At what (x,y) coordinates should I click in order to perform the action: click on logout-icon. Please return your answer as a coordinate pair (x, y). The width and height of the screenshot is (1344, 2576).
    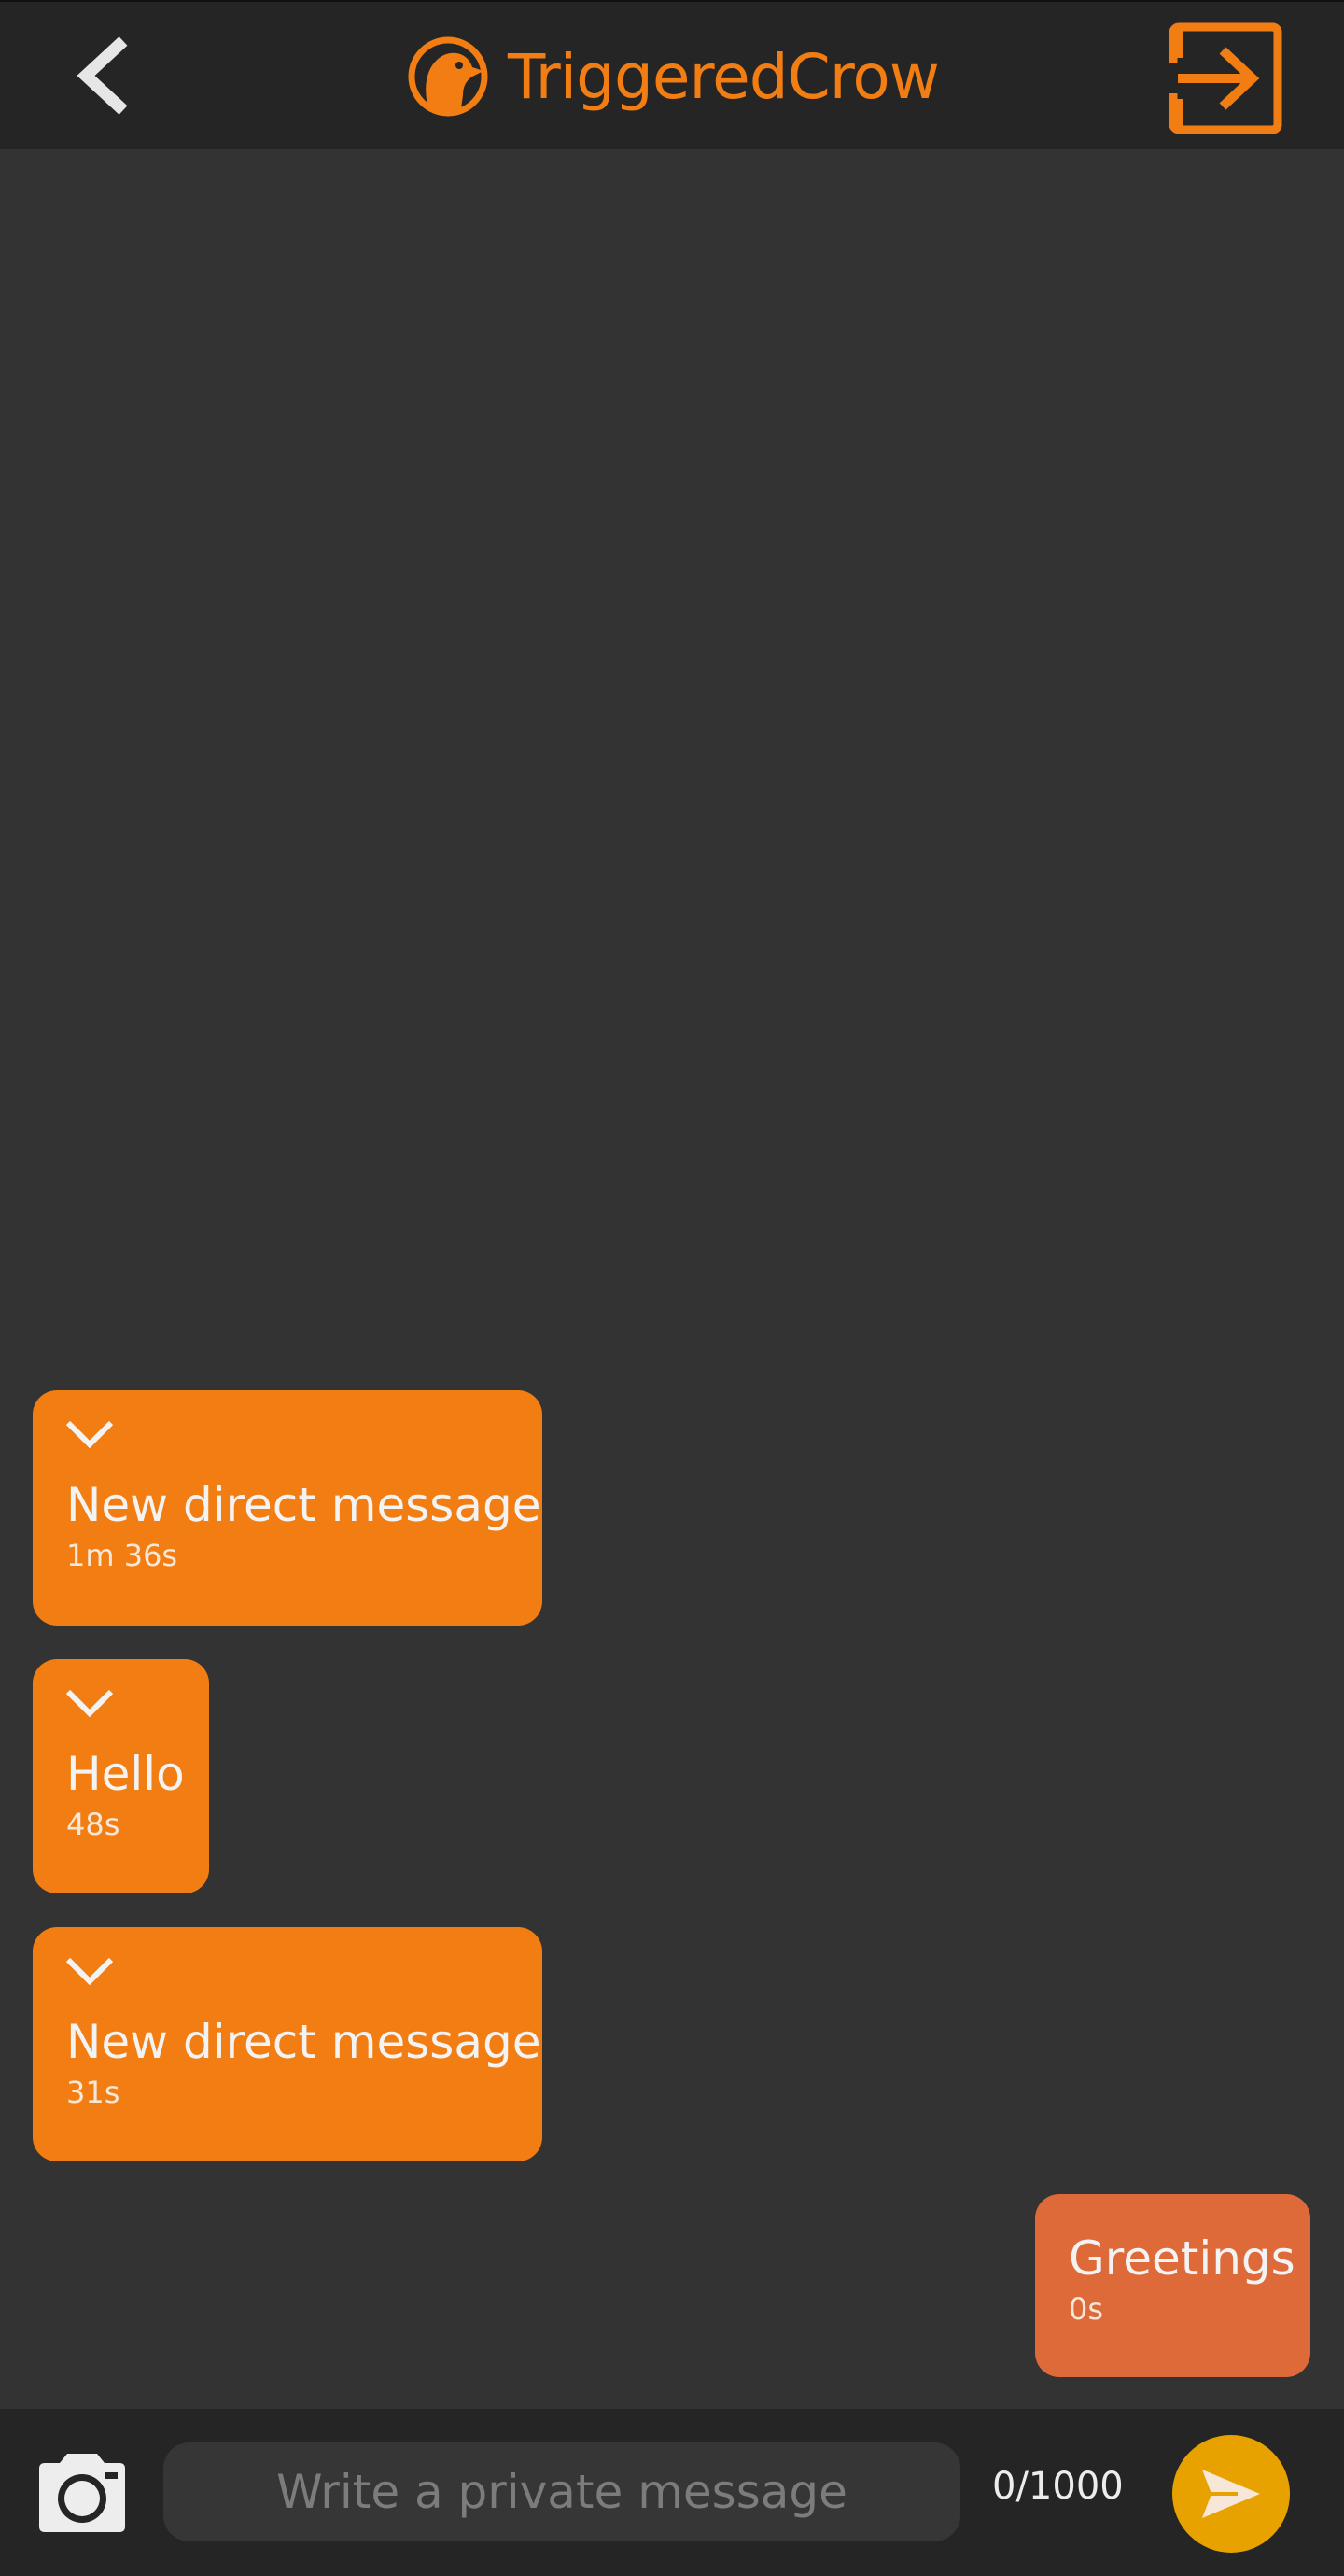
    Looking at the image, I should click on (1224, 78).